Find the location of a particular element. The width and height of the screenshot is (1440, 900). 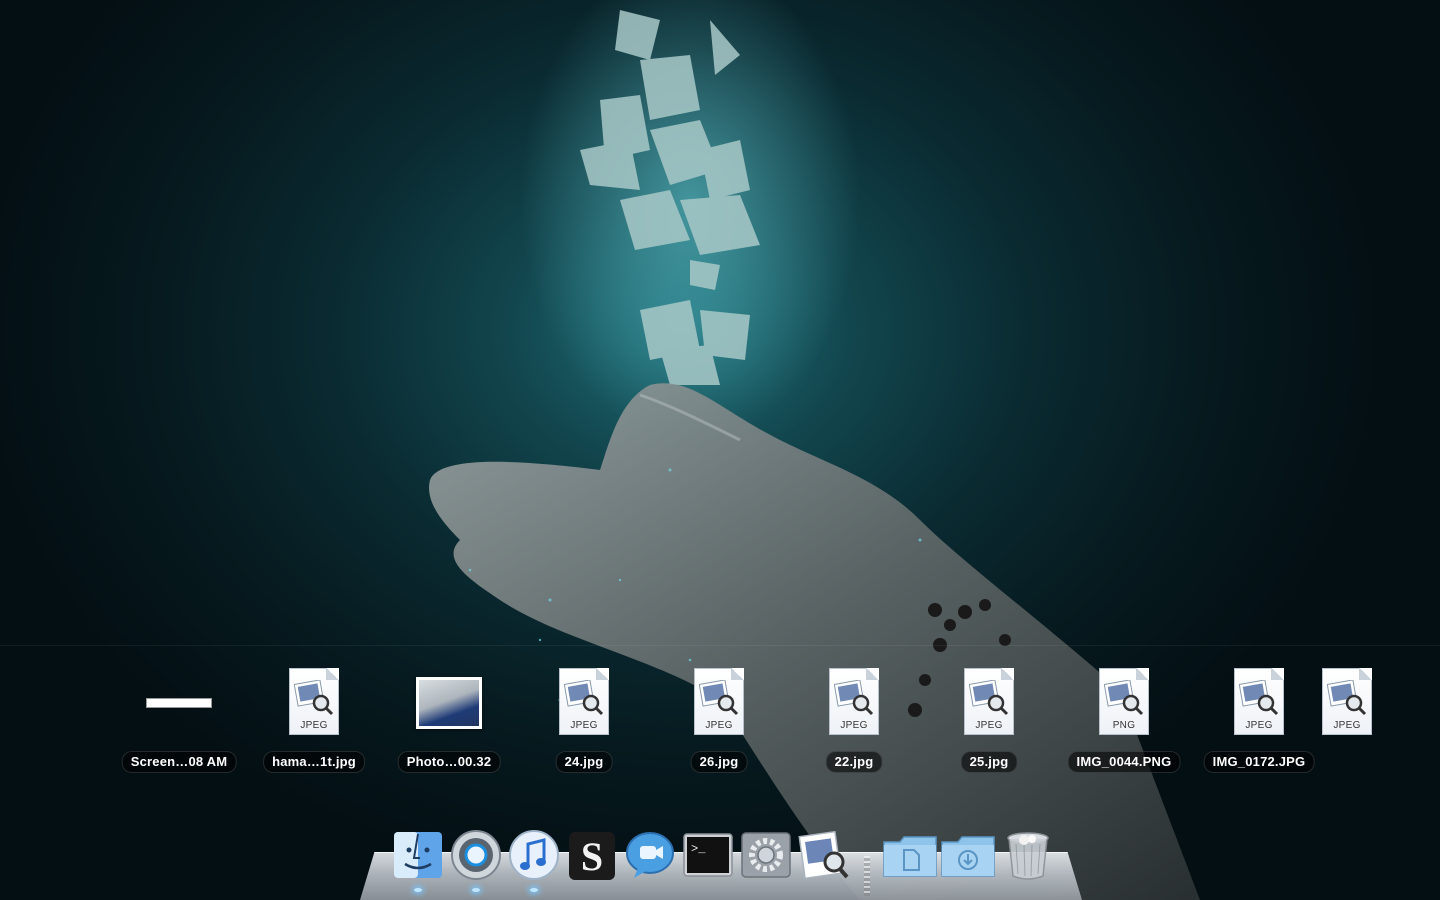

gear-icon is located at coordinates (766, 855).